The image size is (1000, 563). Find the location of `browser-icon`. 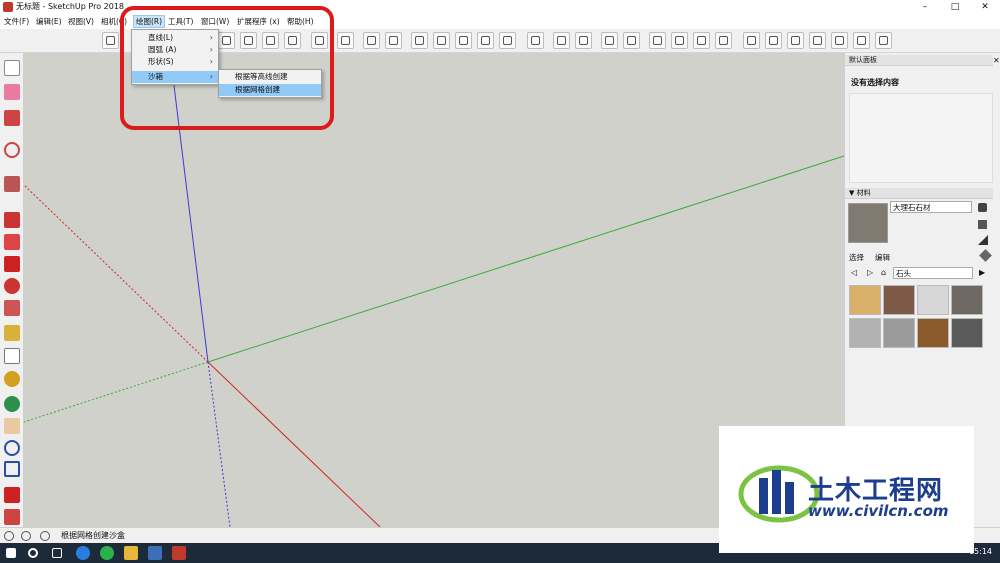

browser-icon is located at coordinates (83, 553).